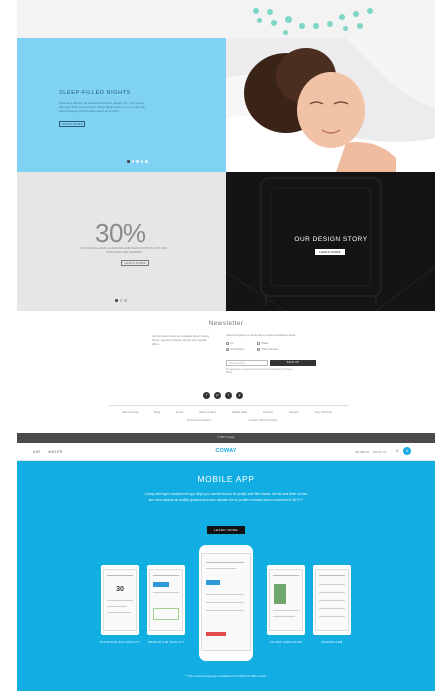 This screenshot has height=691, width=439. I want to click on signup-button: SIGN UP, so click(293, 363).